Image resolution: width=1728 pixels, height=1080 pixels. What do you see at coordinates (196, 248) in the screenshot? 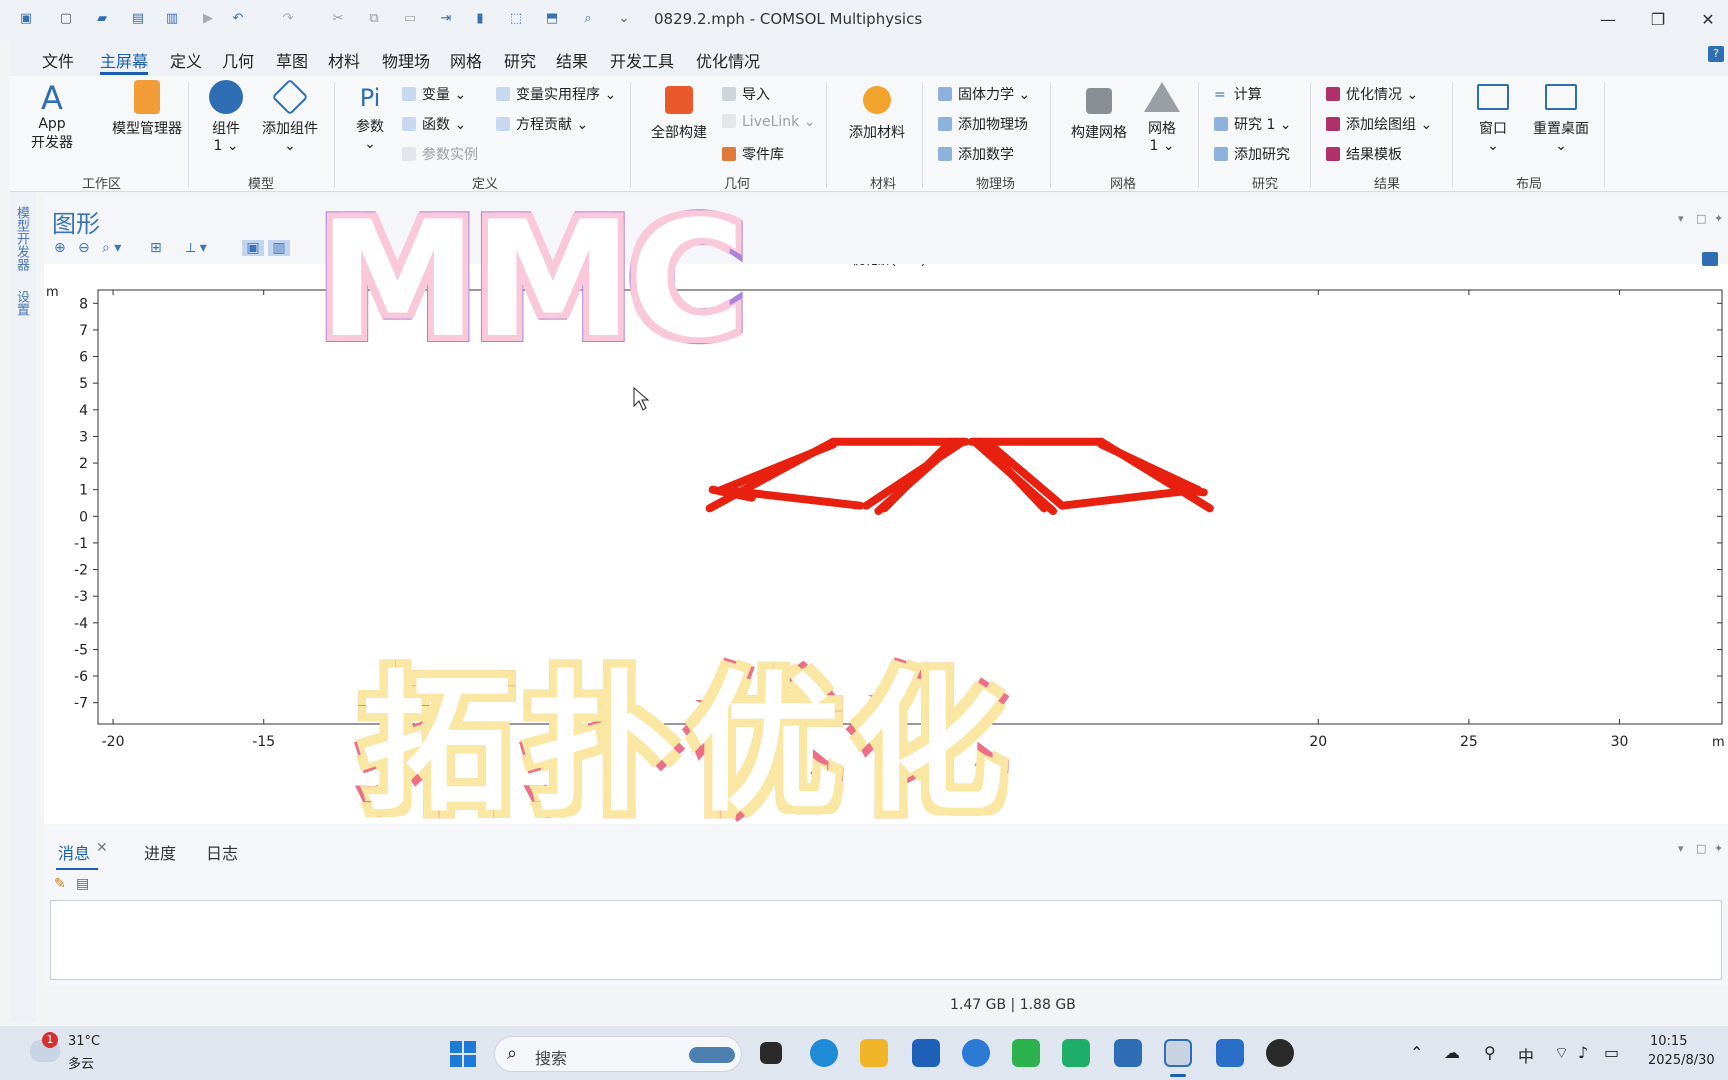
I see `axis-orientation-icon: ⟂ ▾` at bounding box center [196, 248].